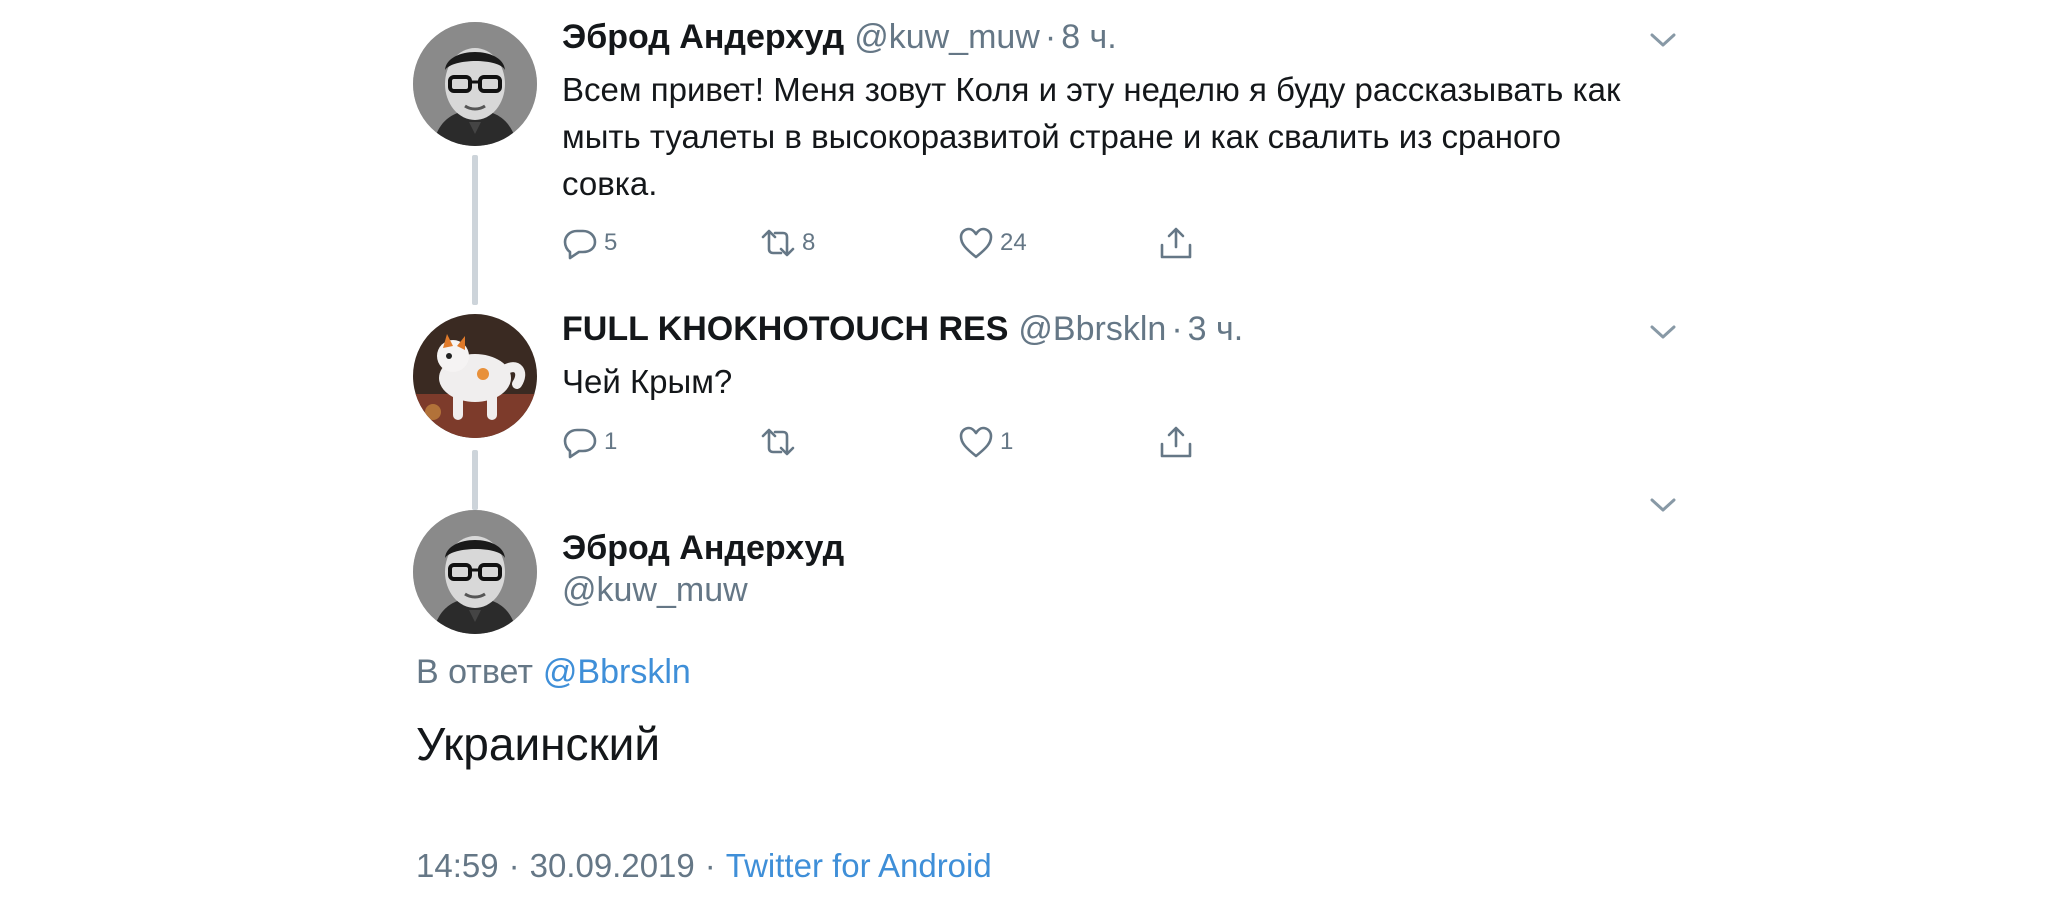 Image resolution: width=2048 pixels, height=913 pixels. I want to click on source-link: Twitter for Android, so click(859, 866).